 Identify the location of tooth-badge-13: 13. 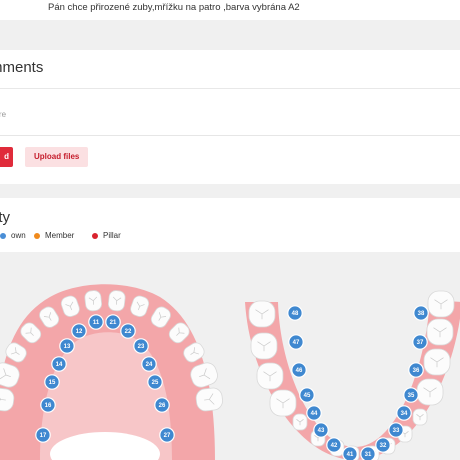
(67, 346).